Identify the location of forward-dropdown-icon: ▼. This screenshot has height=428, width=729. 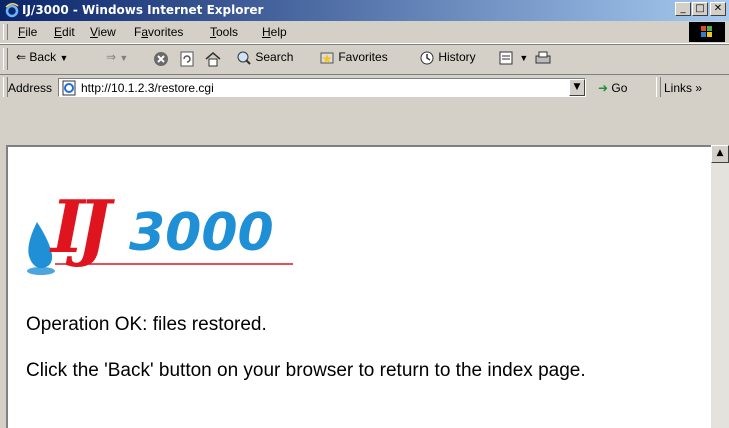
(123, 58).